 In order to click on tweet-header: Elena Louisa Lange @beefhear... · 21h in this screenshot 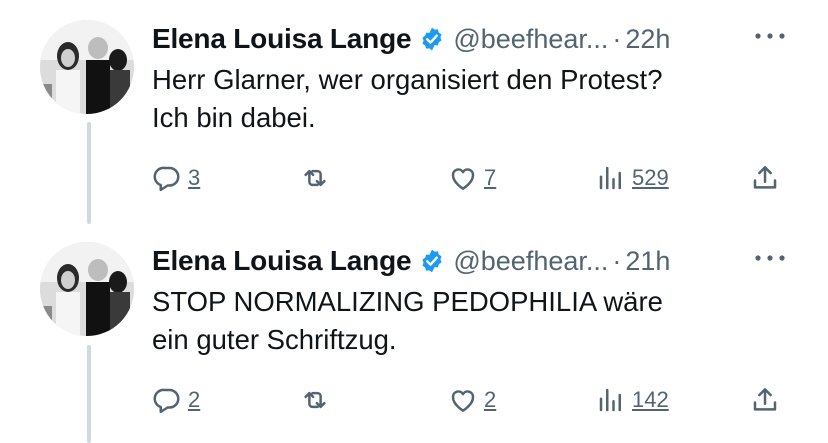, I will do `click(411, 261)`.